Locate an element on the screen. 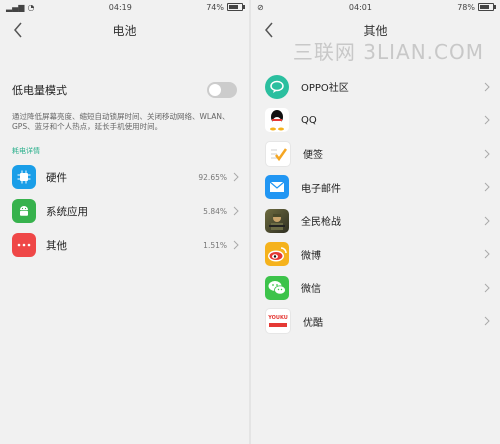 The width and height of the screenshot is (500, 444). more-dots-icon is located at coordinates (24, 245).